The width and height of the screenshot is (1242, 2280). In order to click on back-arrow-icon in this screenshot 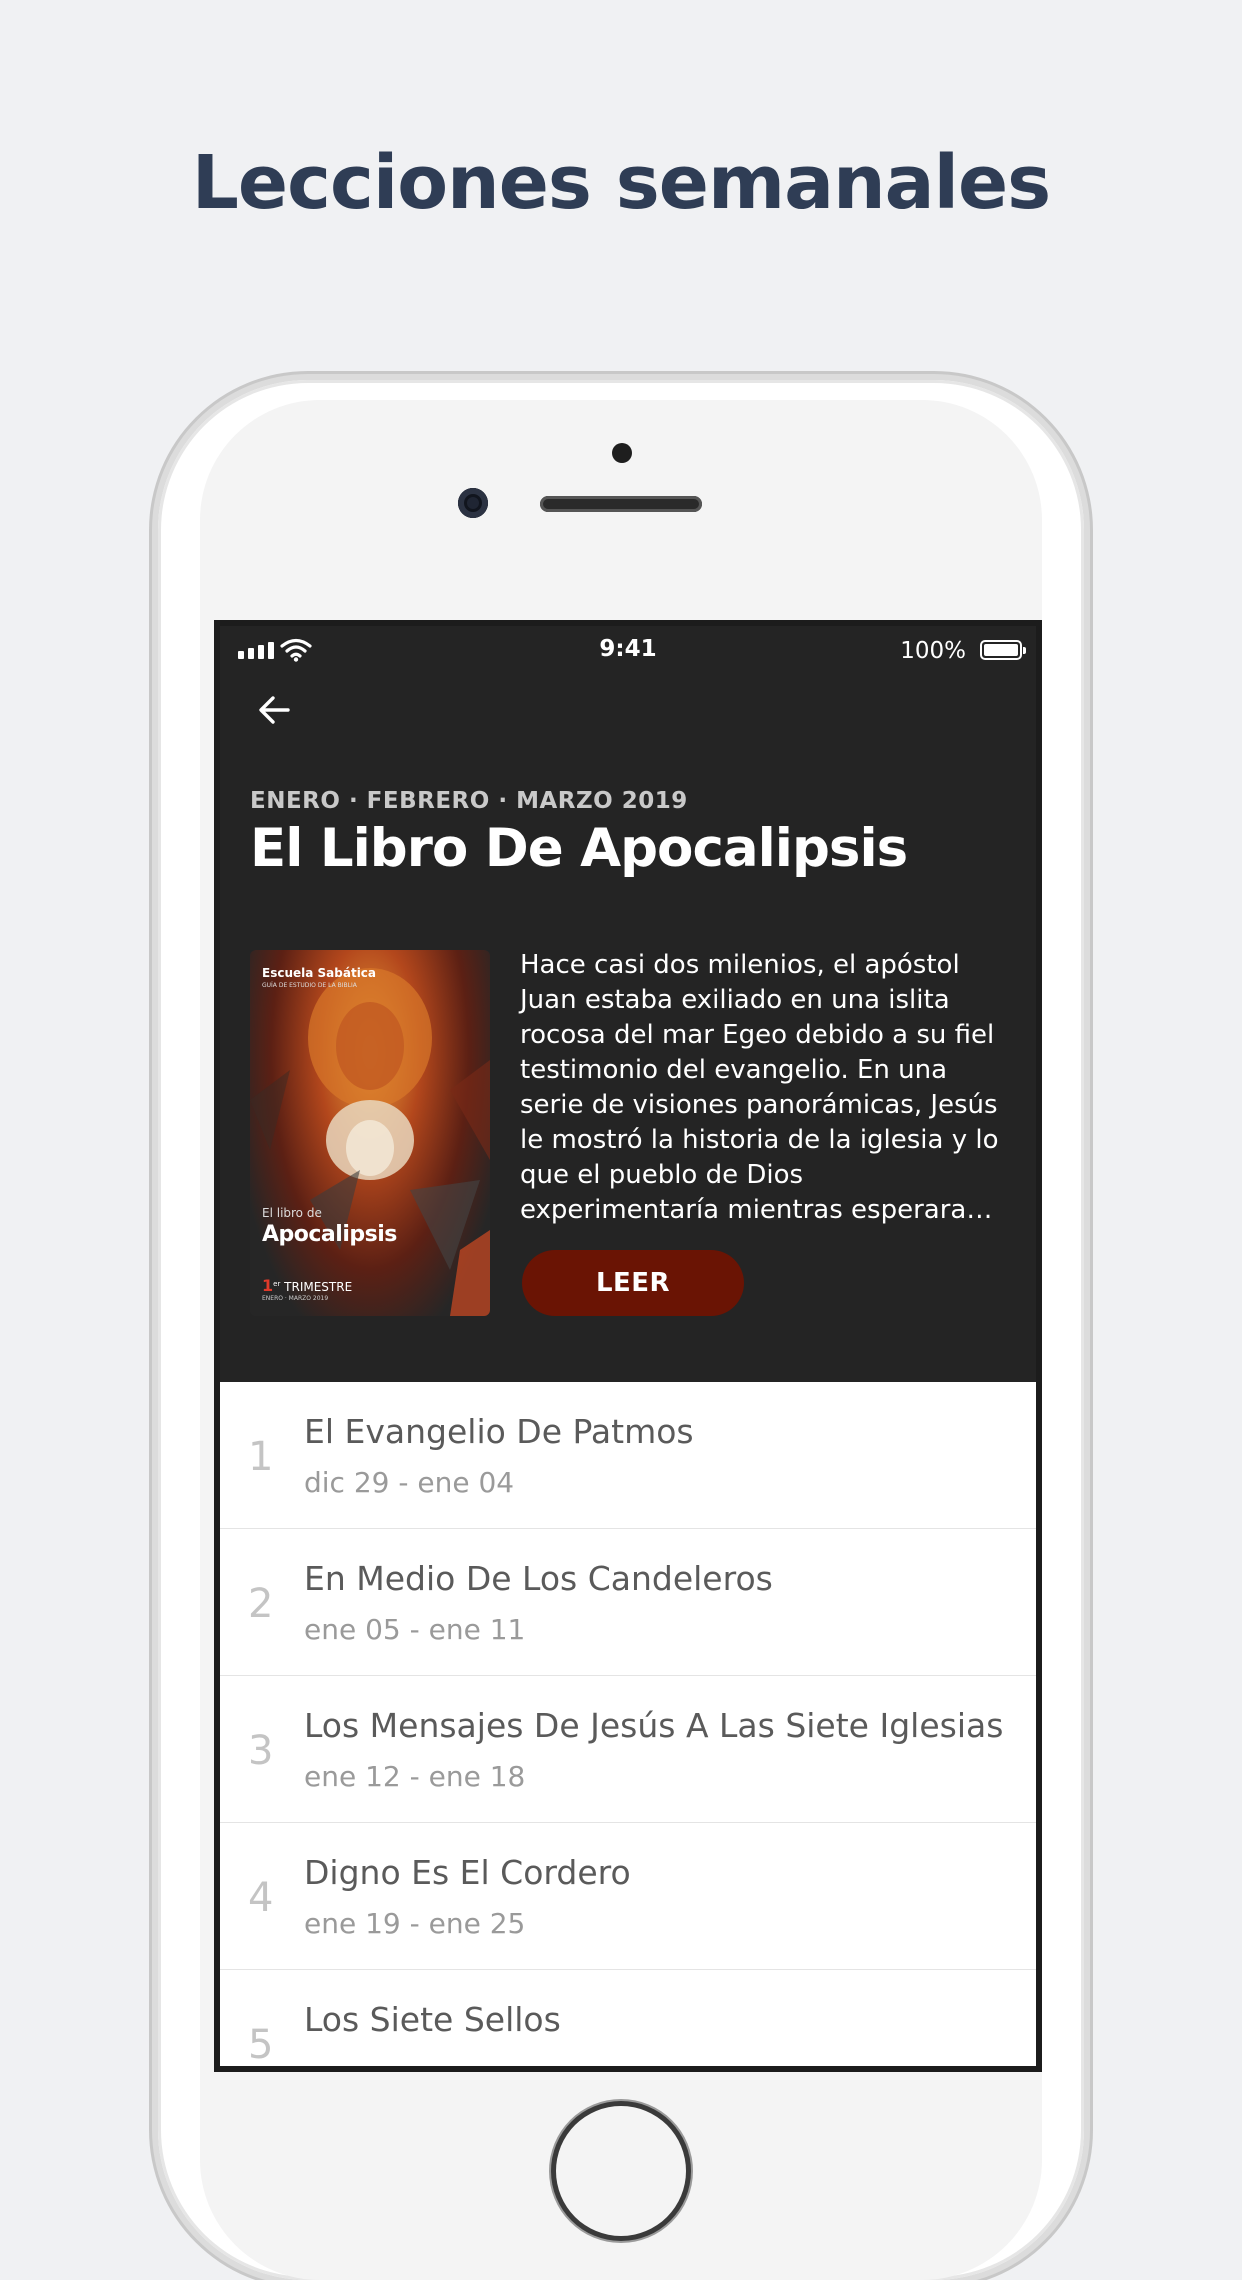, I will do `click(274, 710)`.